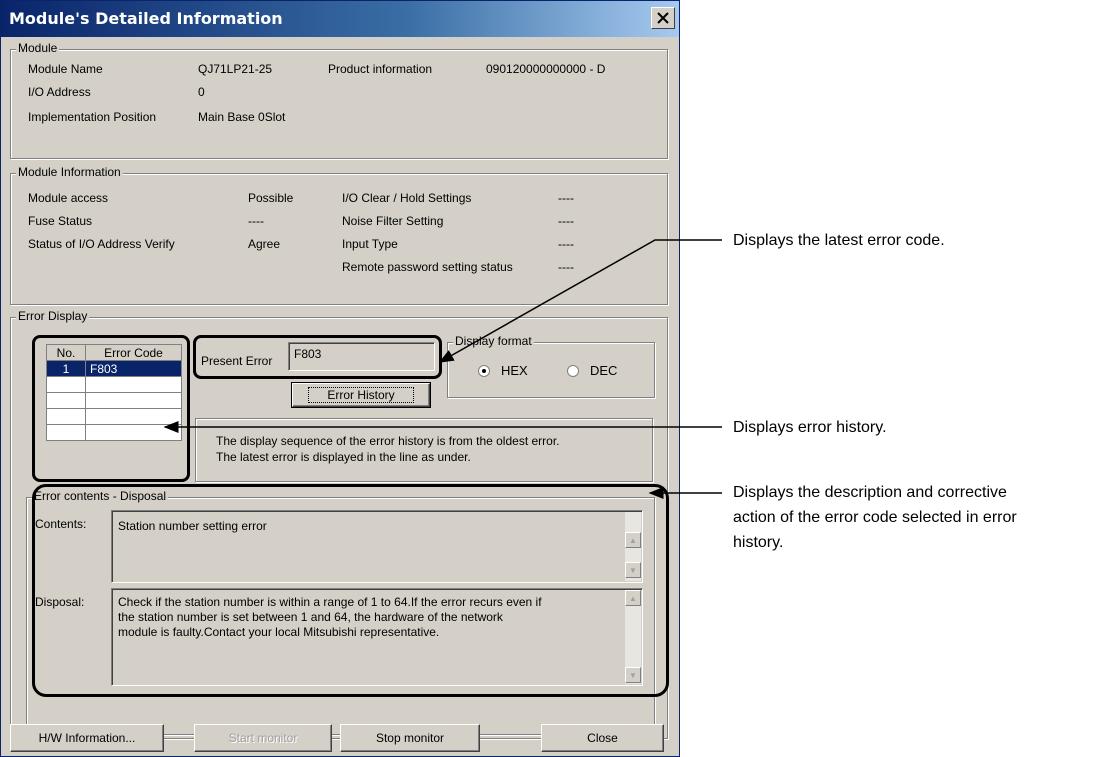 This screenshot has height=757, width=1113. What do you see at coordinates (580, 301) in the screenshot?
I see `latest-error-arrow` at bounding box center [580, 301].